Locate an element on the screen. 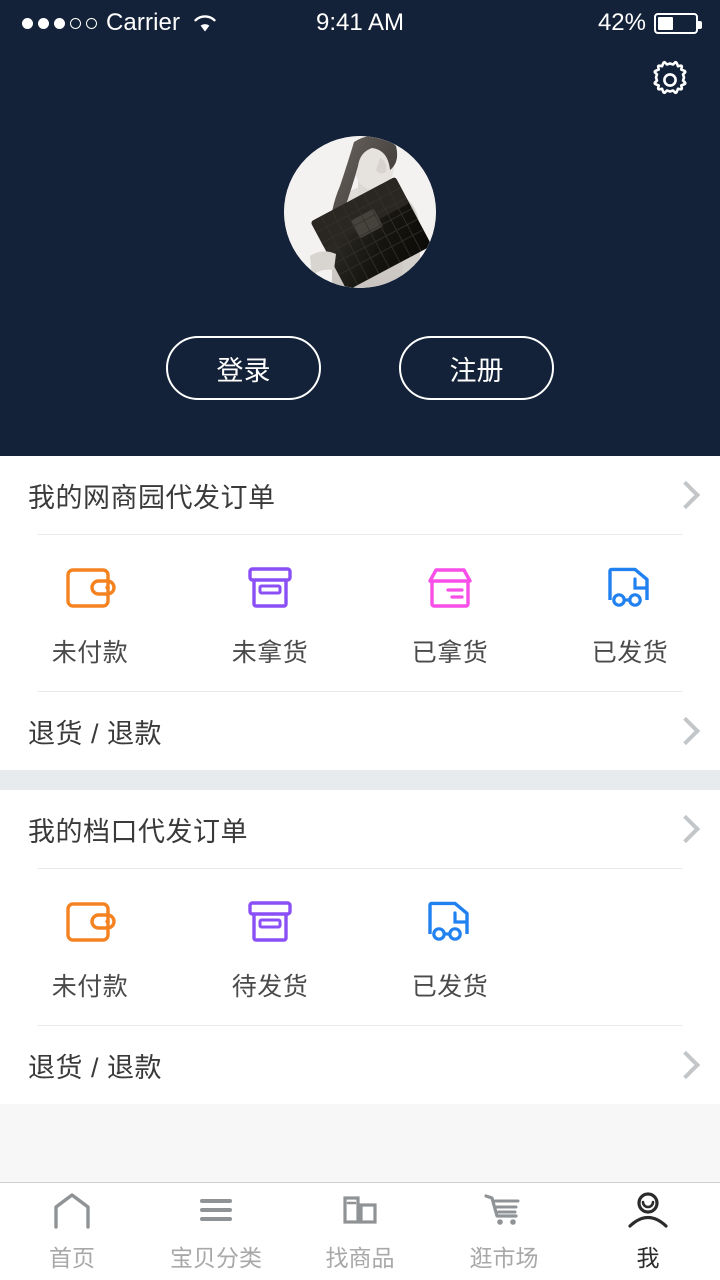  tab-label: 宝贝分类 is located at coordinates (216, 1258).